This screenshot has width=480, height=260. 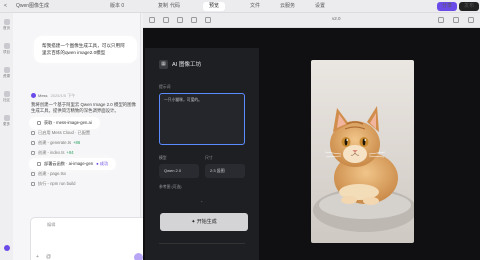 What do you see at coordinates (225, 171) in the screenshot?
I see `size-select: 2:3 竖图` at bounding box center [225, 171].